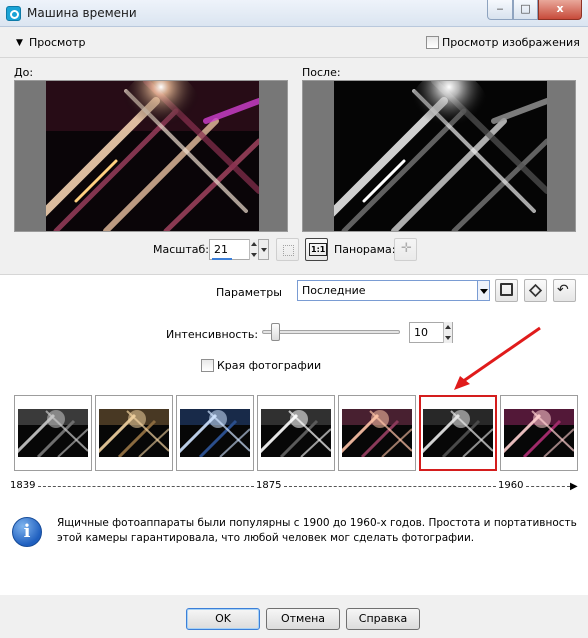 Image resolution: width=588 pixels, height=638 pixels. I want to click on zoom-row: Масштаб: 21 1:1 Панорама: ✛, so click(294, 250).